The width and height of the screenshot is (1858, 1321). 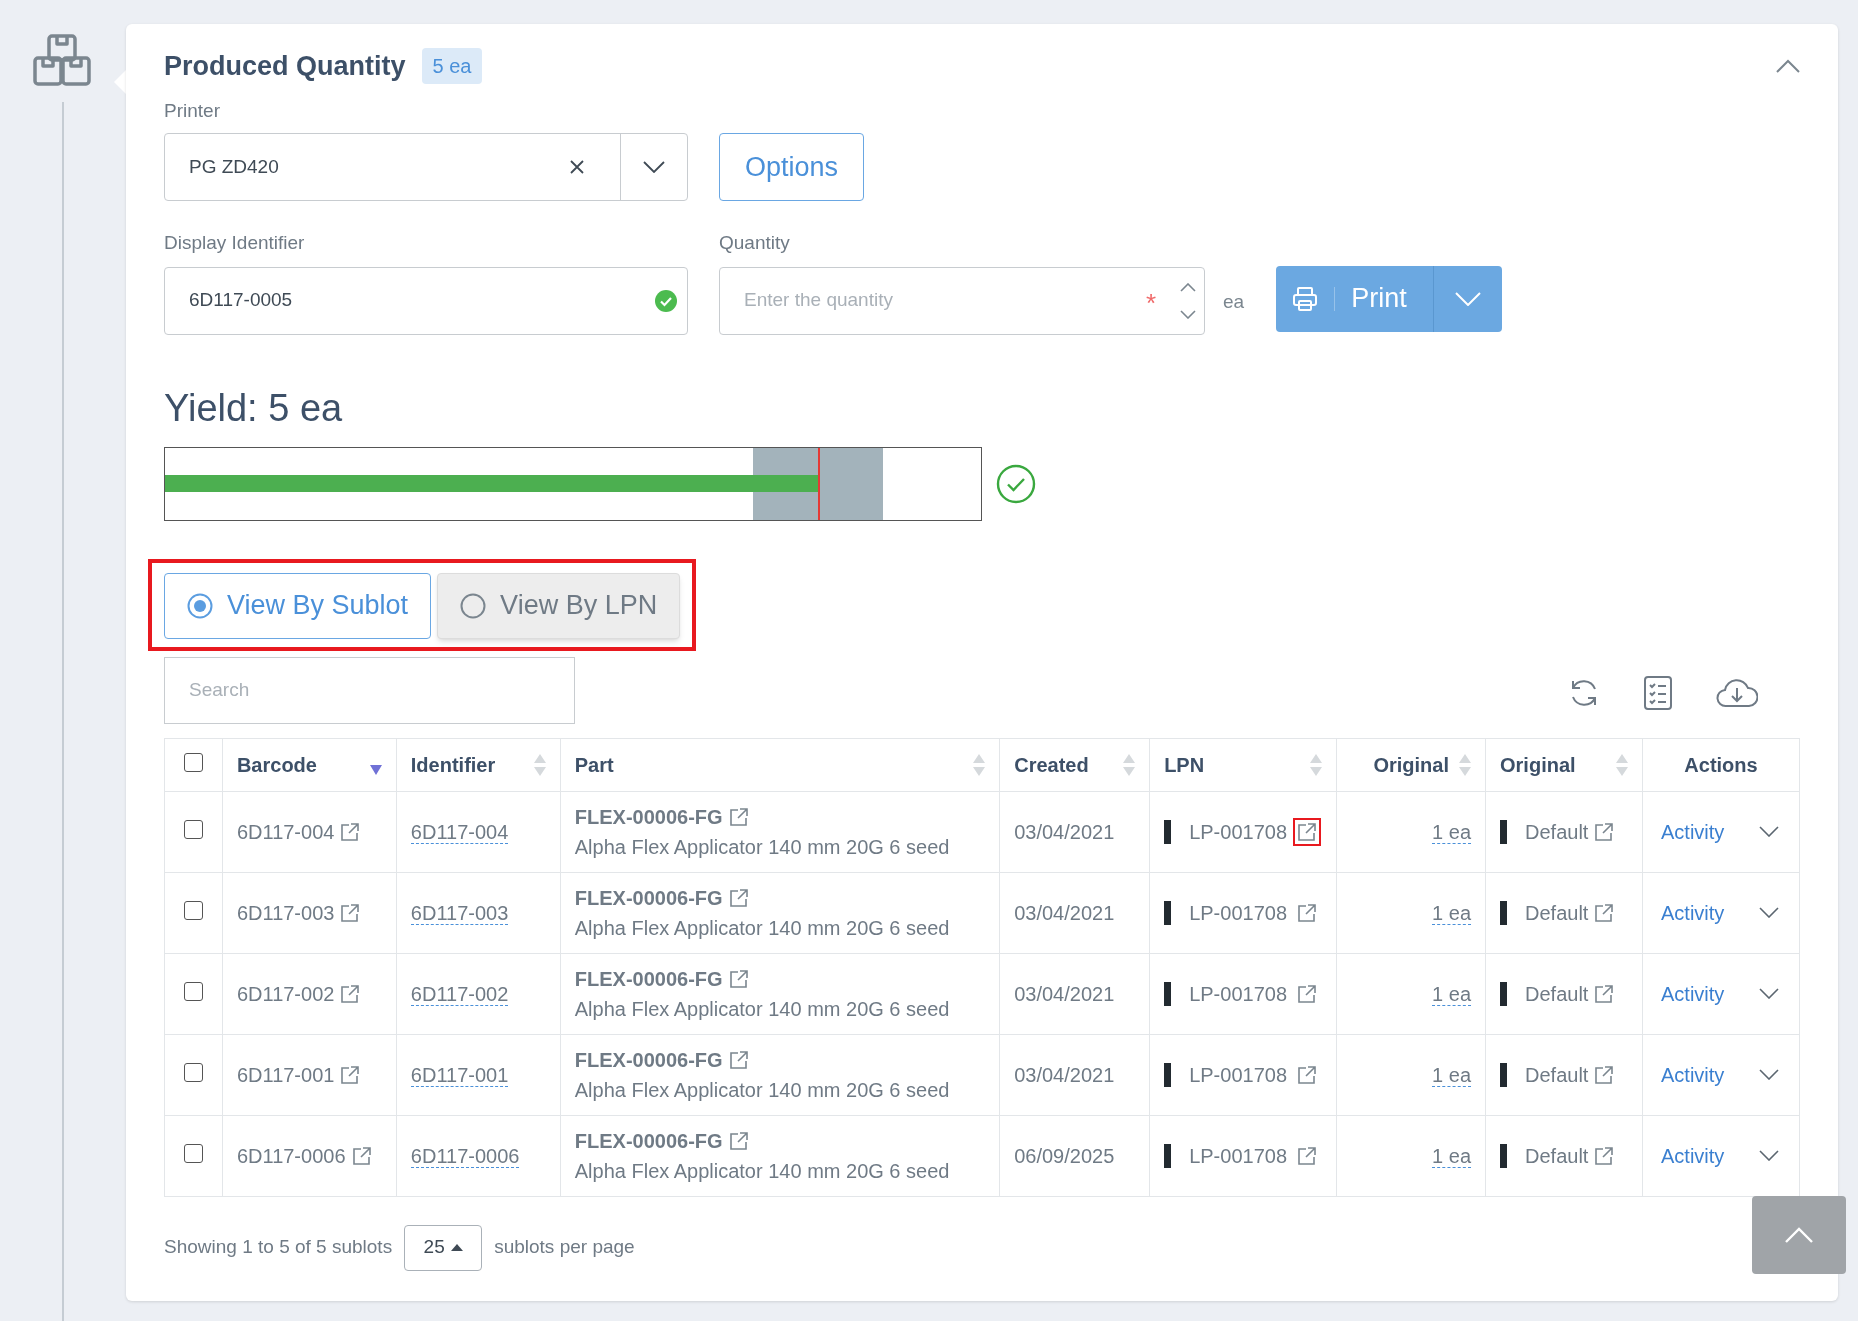 I want to click on per-page-label: sublots per page, so click(x=564, y=1247).